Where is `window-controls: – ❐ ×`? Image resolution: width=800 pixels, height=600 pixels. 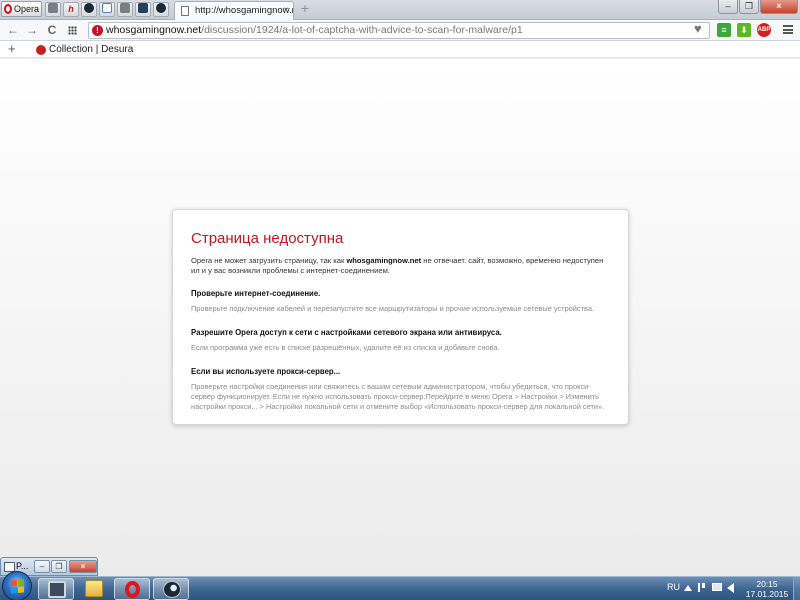
window-controls: – ❐ × is located at coordinates (758, 9).